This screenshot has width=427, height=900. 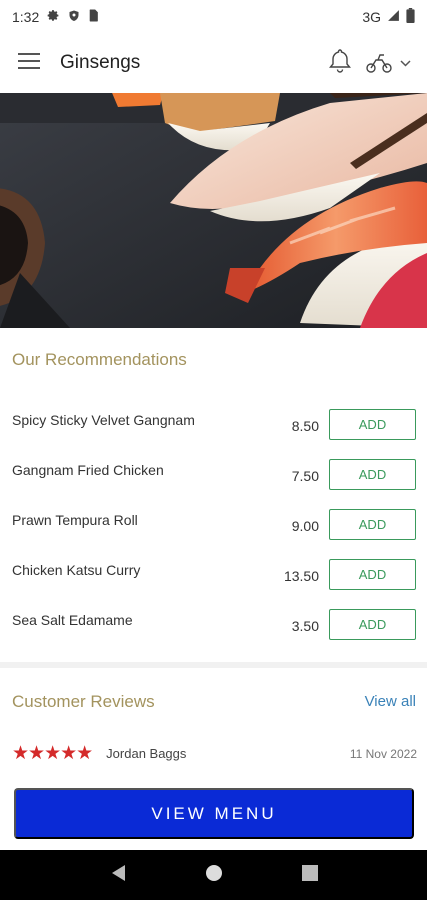 What do you see at coordinates (388, 63) in the screenshot?
I see `scooter-icon` at bounding box center [388, 63].